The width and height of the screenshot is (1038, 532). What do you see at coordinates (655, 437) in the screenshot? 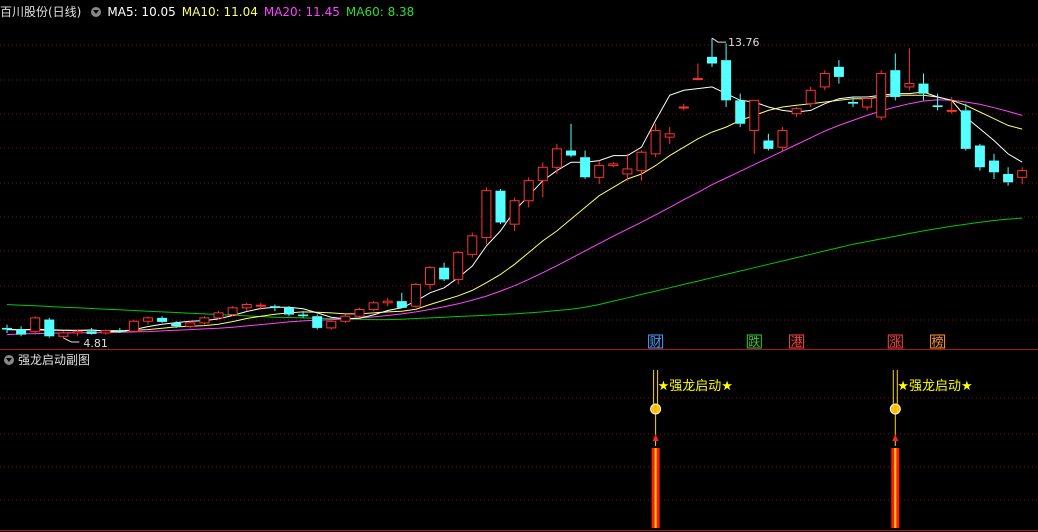
I see `signal-arrow-icon` at bounding box center [655, 437].